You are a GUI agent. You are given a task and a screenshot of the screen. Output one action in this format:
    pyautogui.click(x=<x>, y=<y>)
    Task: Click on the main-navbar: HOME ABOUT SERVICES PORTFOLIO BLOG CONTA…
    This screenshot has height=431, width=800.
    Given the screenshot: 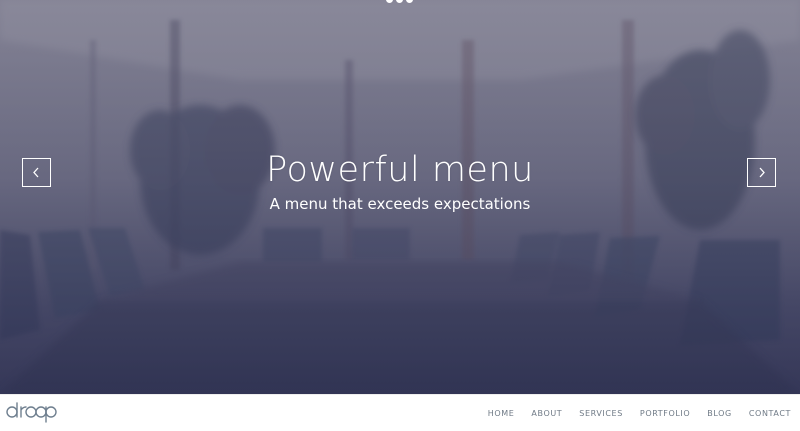 What is the action you would take?
    pyautogui.click(x=400, y=412)
    